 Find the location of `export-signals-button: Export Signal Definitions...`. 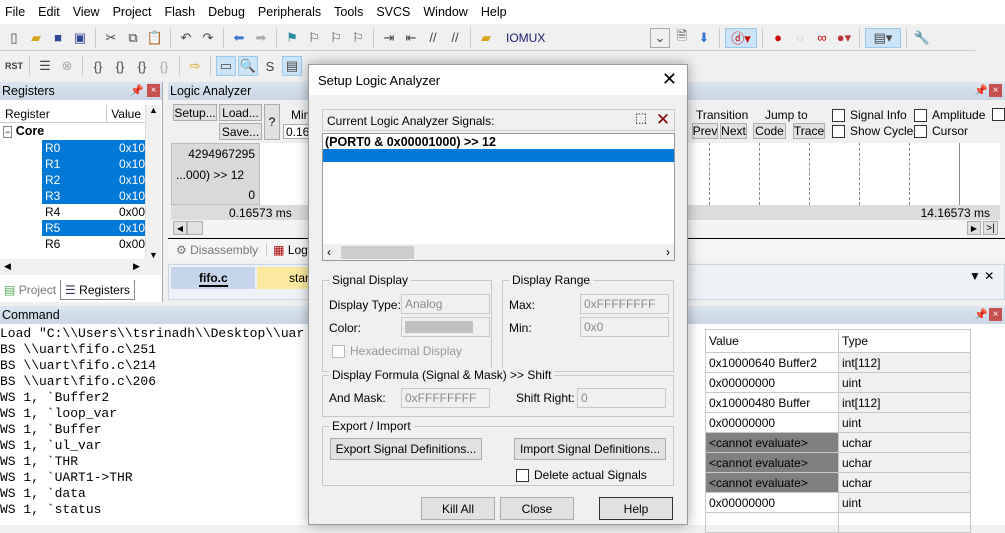

export-signals-button: Export Signal Definitions... is located at coordinates (406, 449).